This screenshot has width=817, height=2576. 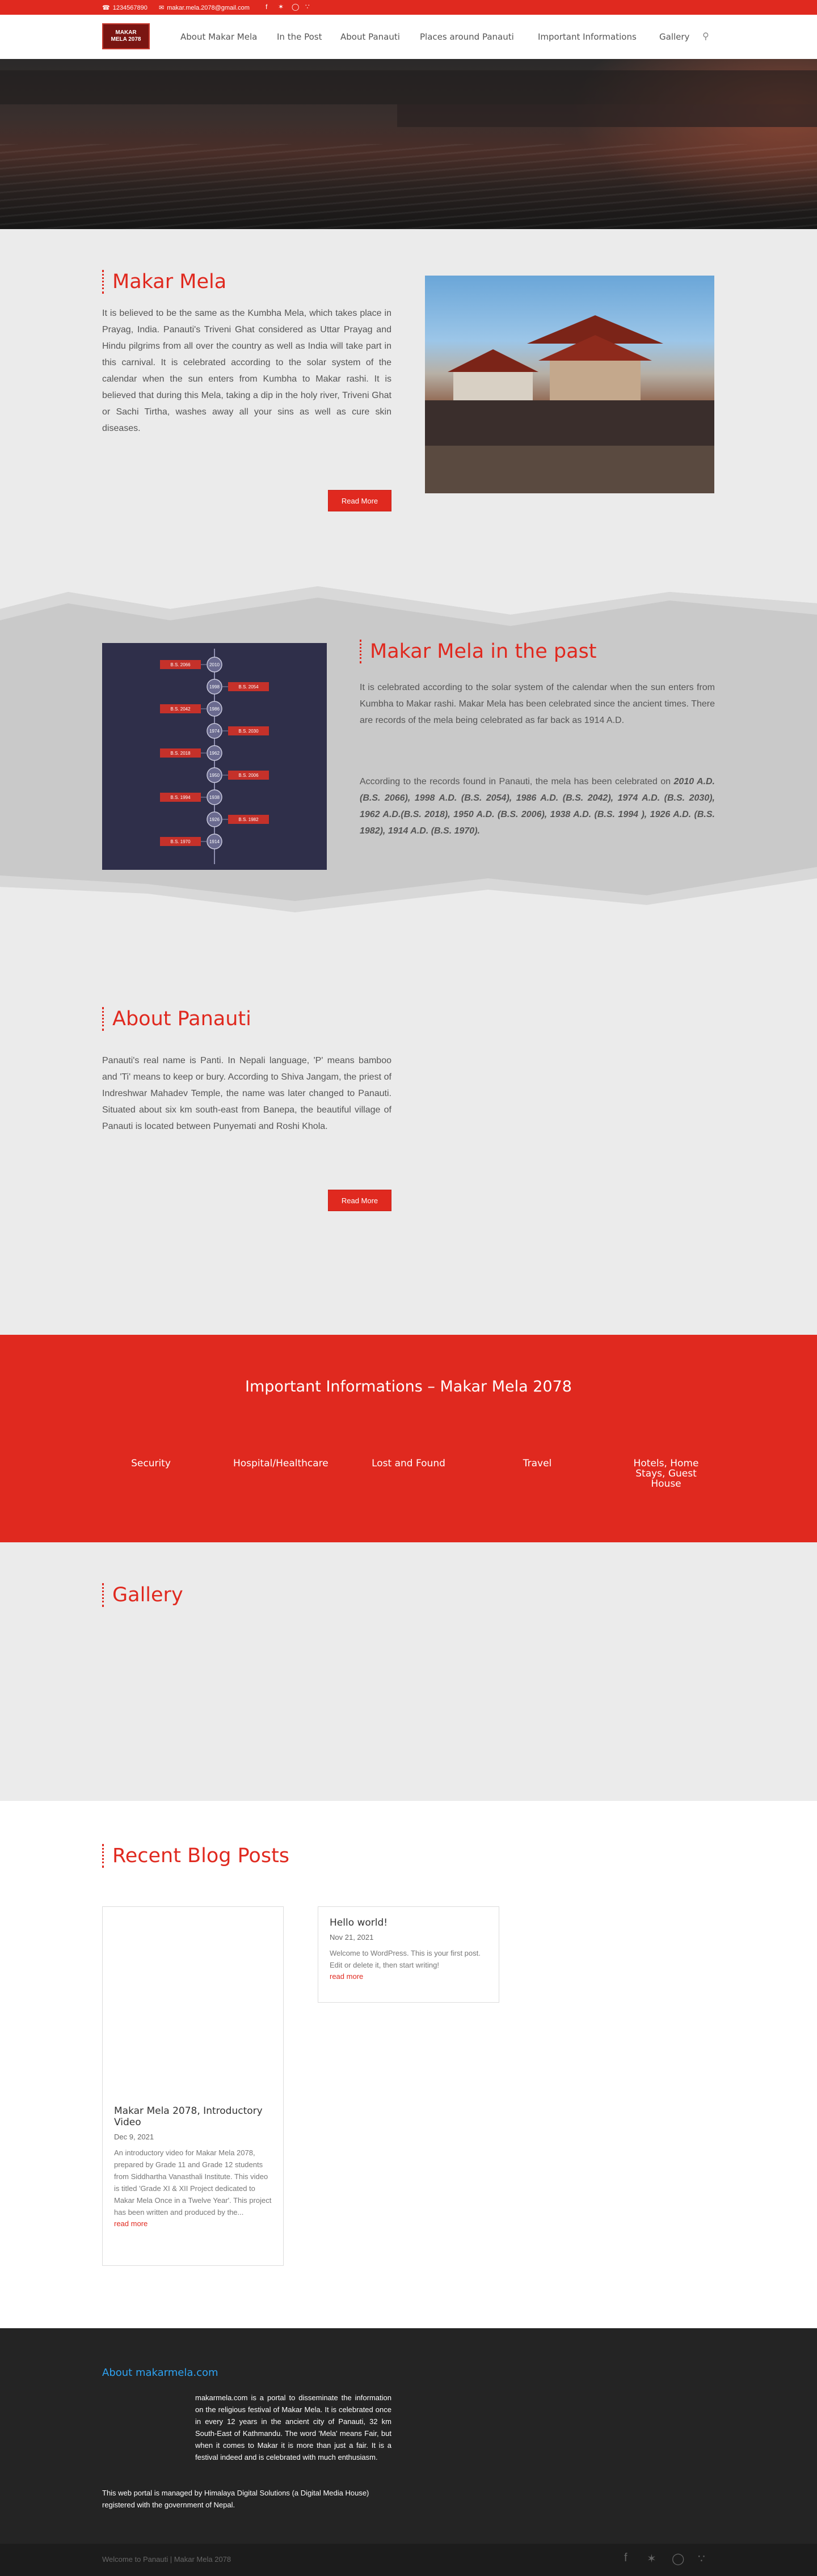 What do you see at coordinates (214, 687) in the screenshot?
I see `timeline-node-label: 1998` at bounding box center [214, 687].